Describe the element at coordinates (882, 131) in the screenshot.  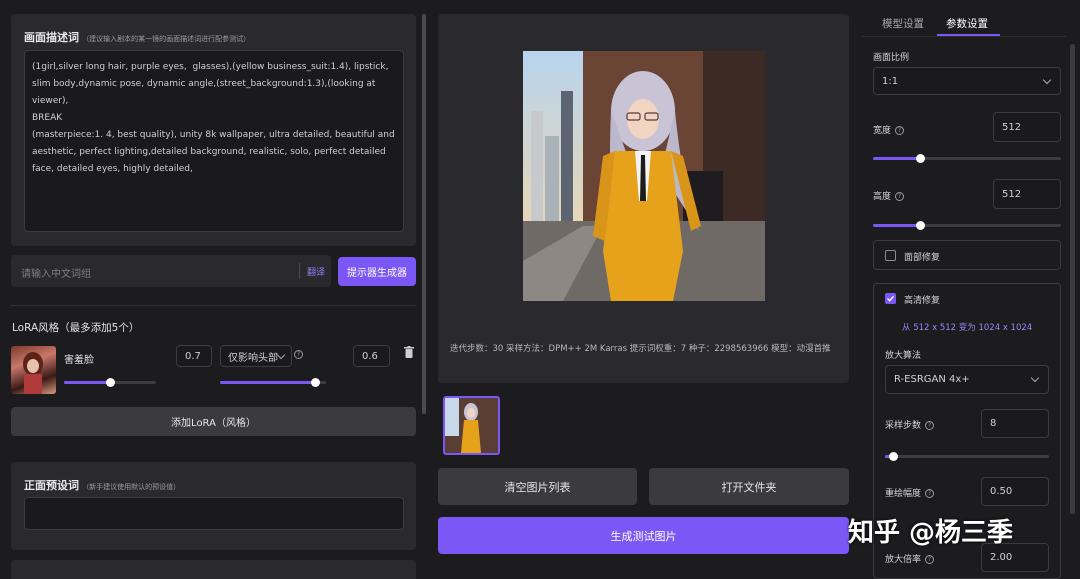
I see `width-label-text: 宽度` at that location.